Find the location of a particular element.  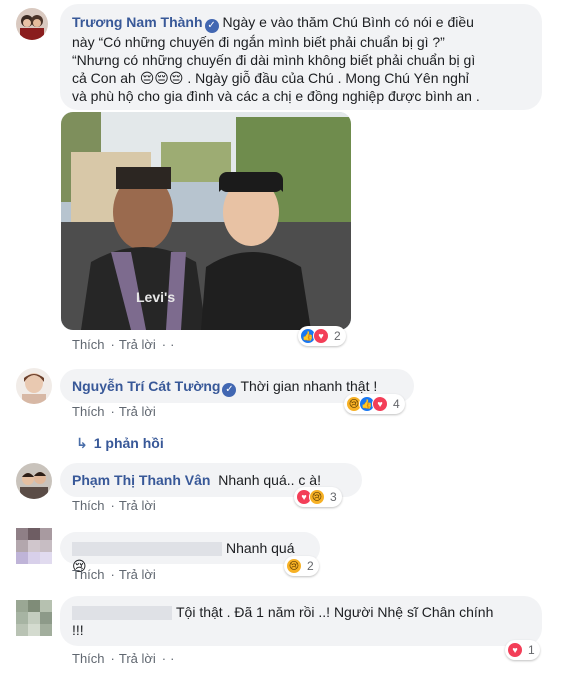

reaction-summary: 👍 ♥ 2 is located at coordinates (322, 336).